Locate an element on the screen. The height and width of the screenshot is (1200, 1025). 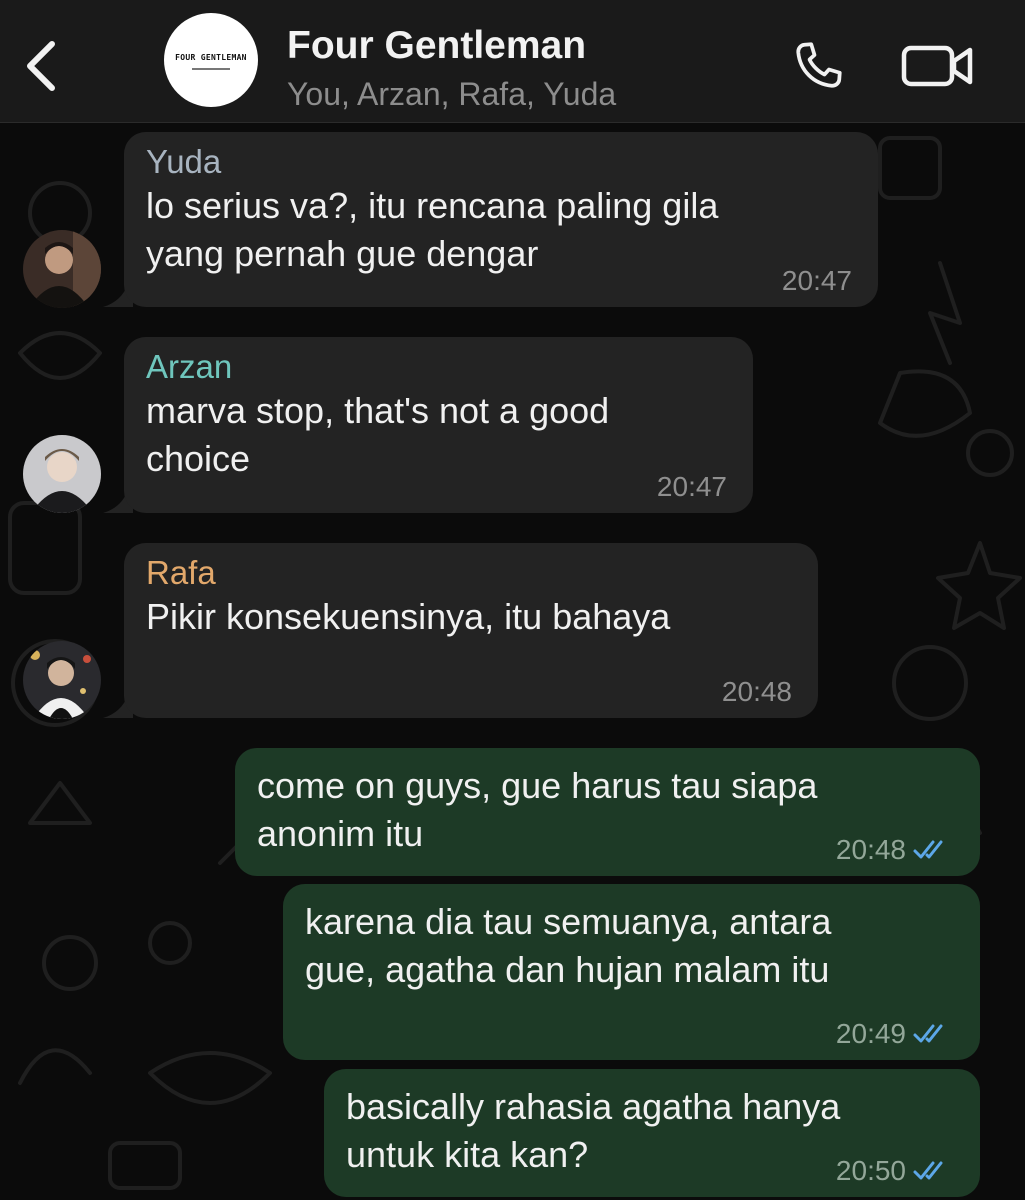
group-title: Four Gentleman is located at coordinates (436, 46).